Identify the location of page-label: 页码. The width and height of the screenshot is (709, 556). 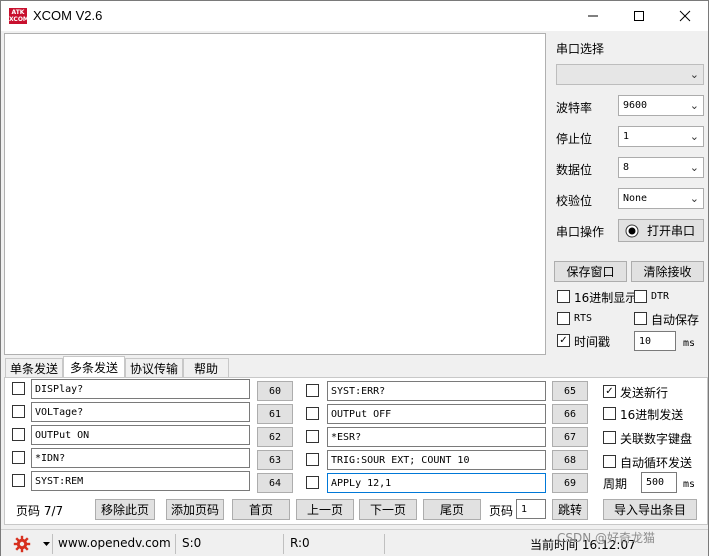
(501, 511).